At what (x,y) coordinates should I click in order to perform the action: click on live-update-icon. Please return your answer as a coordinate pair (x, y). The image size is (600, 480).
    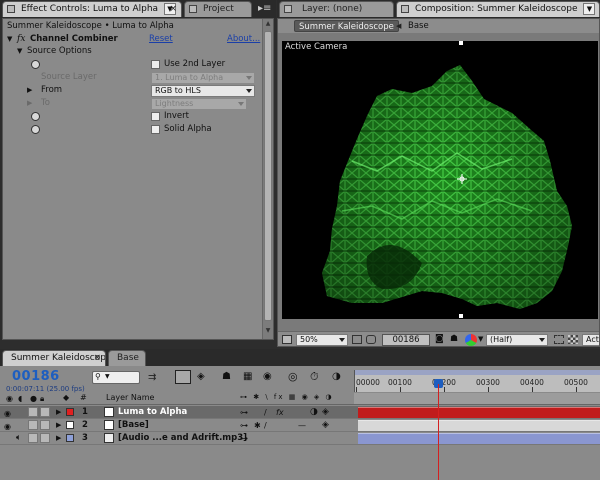
    Looking at the image, I should click on (183, 377).